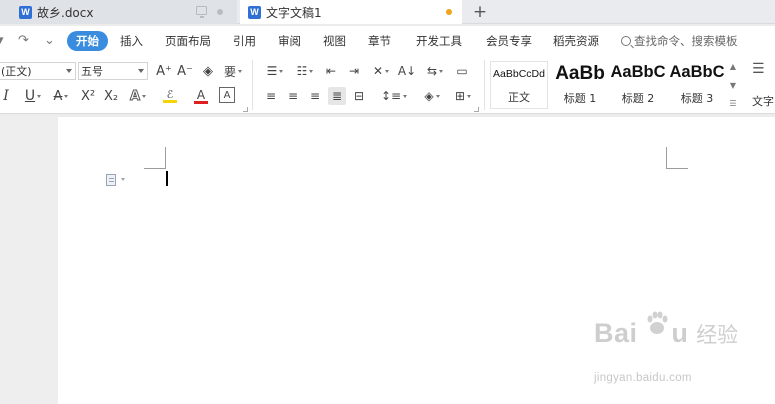  What do you see at coordinates (519, 97) in the screenshot?
I see `style-name: 正文` at bounding box center [519, 97].